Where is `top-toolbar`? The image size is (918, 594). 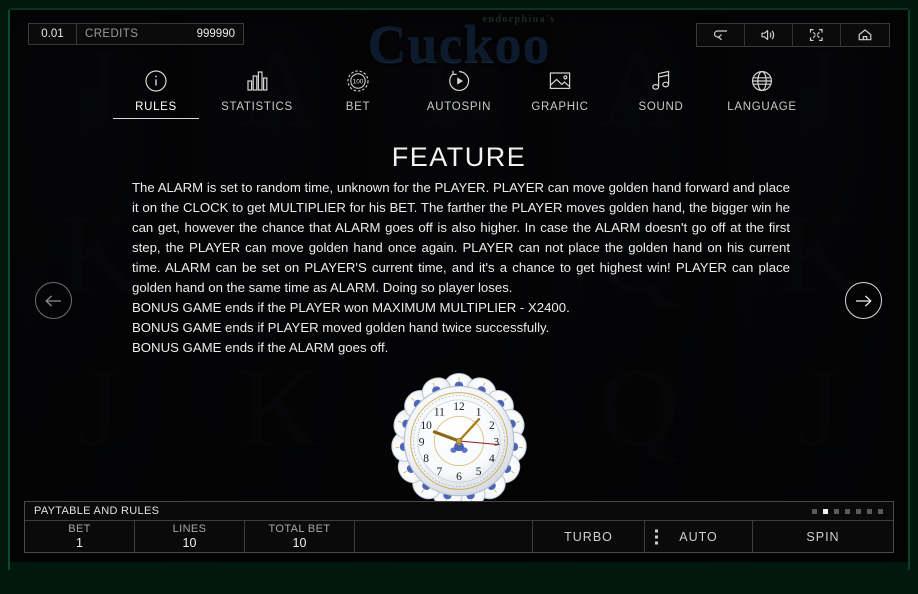
top-toolbar is located at coordinates (793, 35).